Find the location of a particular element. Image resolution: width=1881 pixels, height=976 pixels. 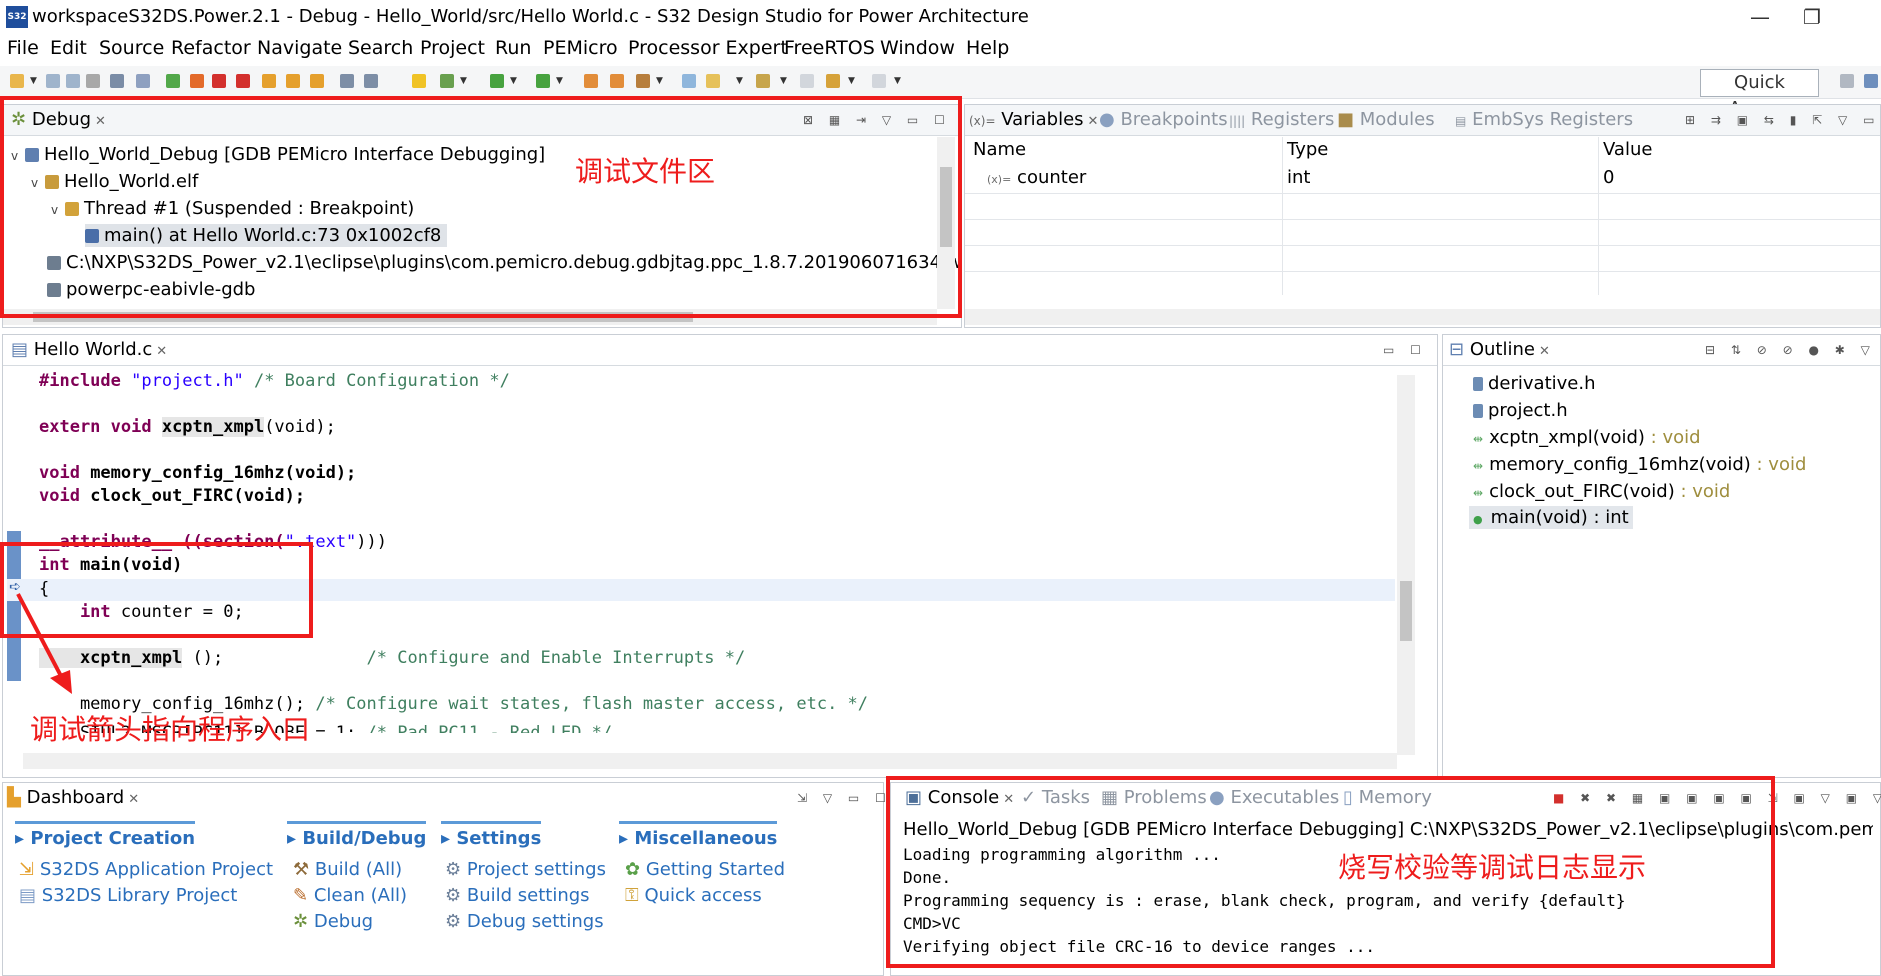

search-icon is located at coordinates (643, 81).